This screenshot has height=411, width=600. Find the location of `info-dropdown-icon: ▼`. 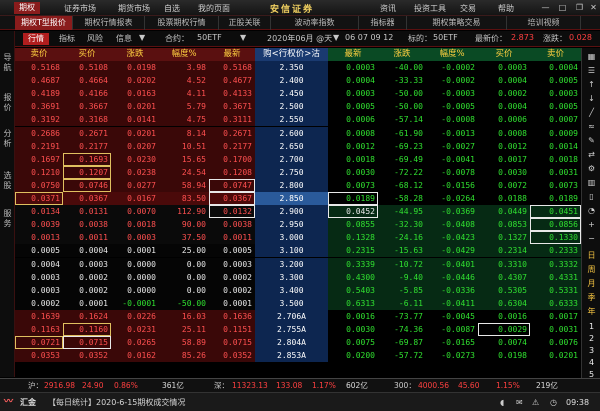

info-dropdown-icon: ▼ is located at coordinates (142, 37).